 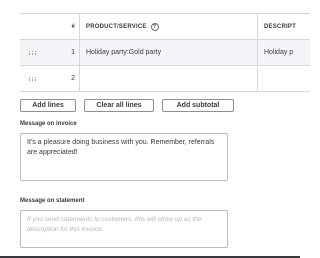 I want to click on add-subtotal-button: Add subtotal, so click(x=198, y=105).